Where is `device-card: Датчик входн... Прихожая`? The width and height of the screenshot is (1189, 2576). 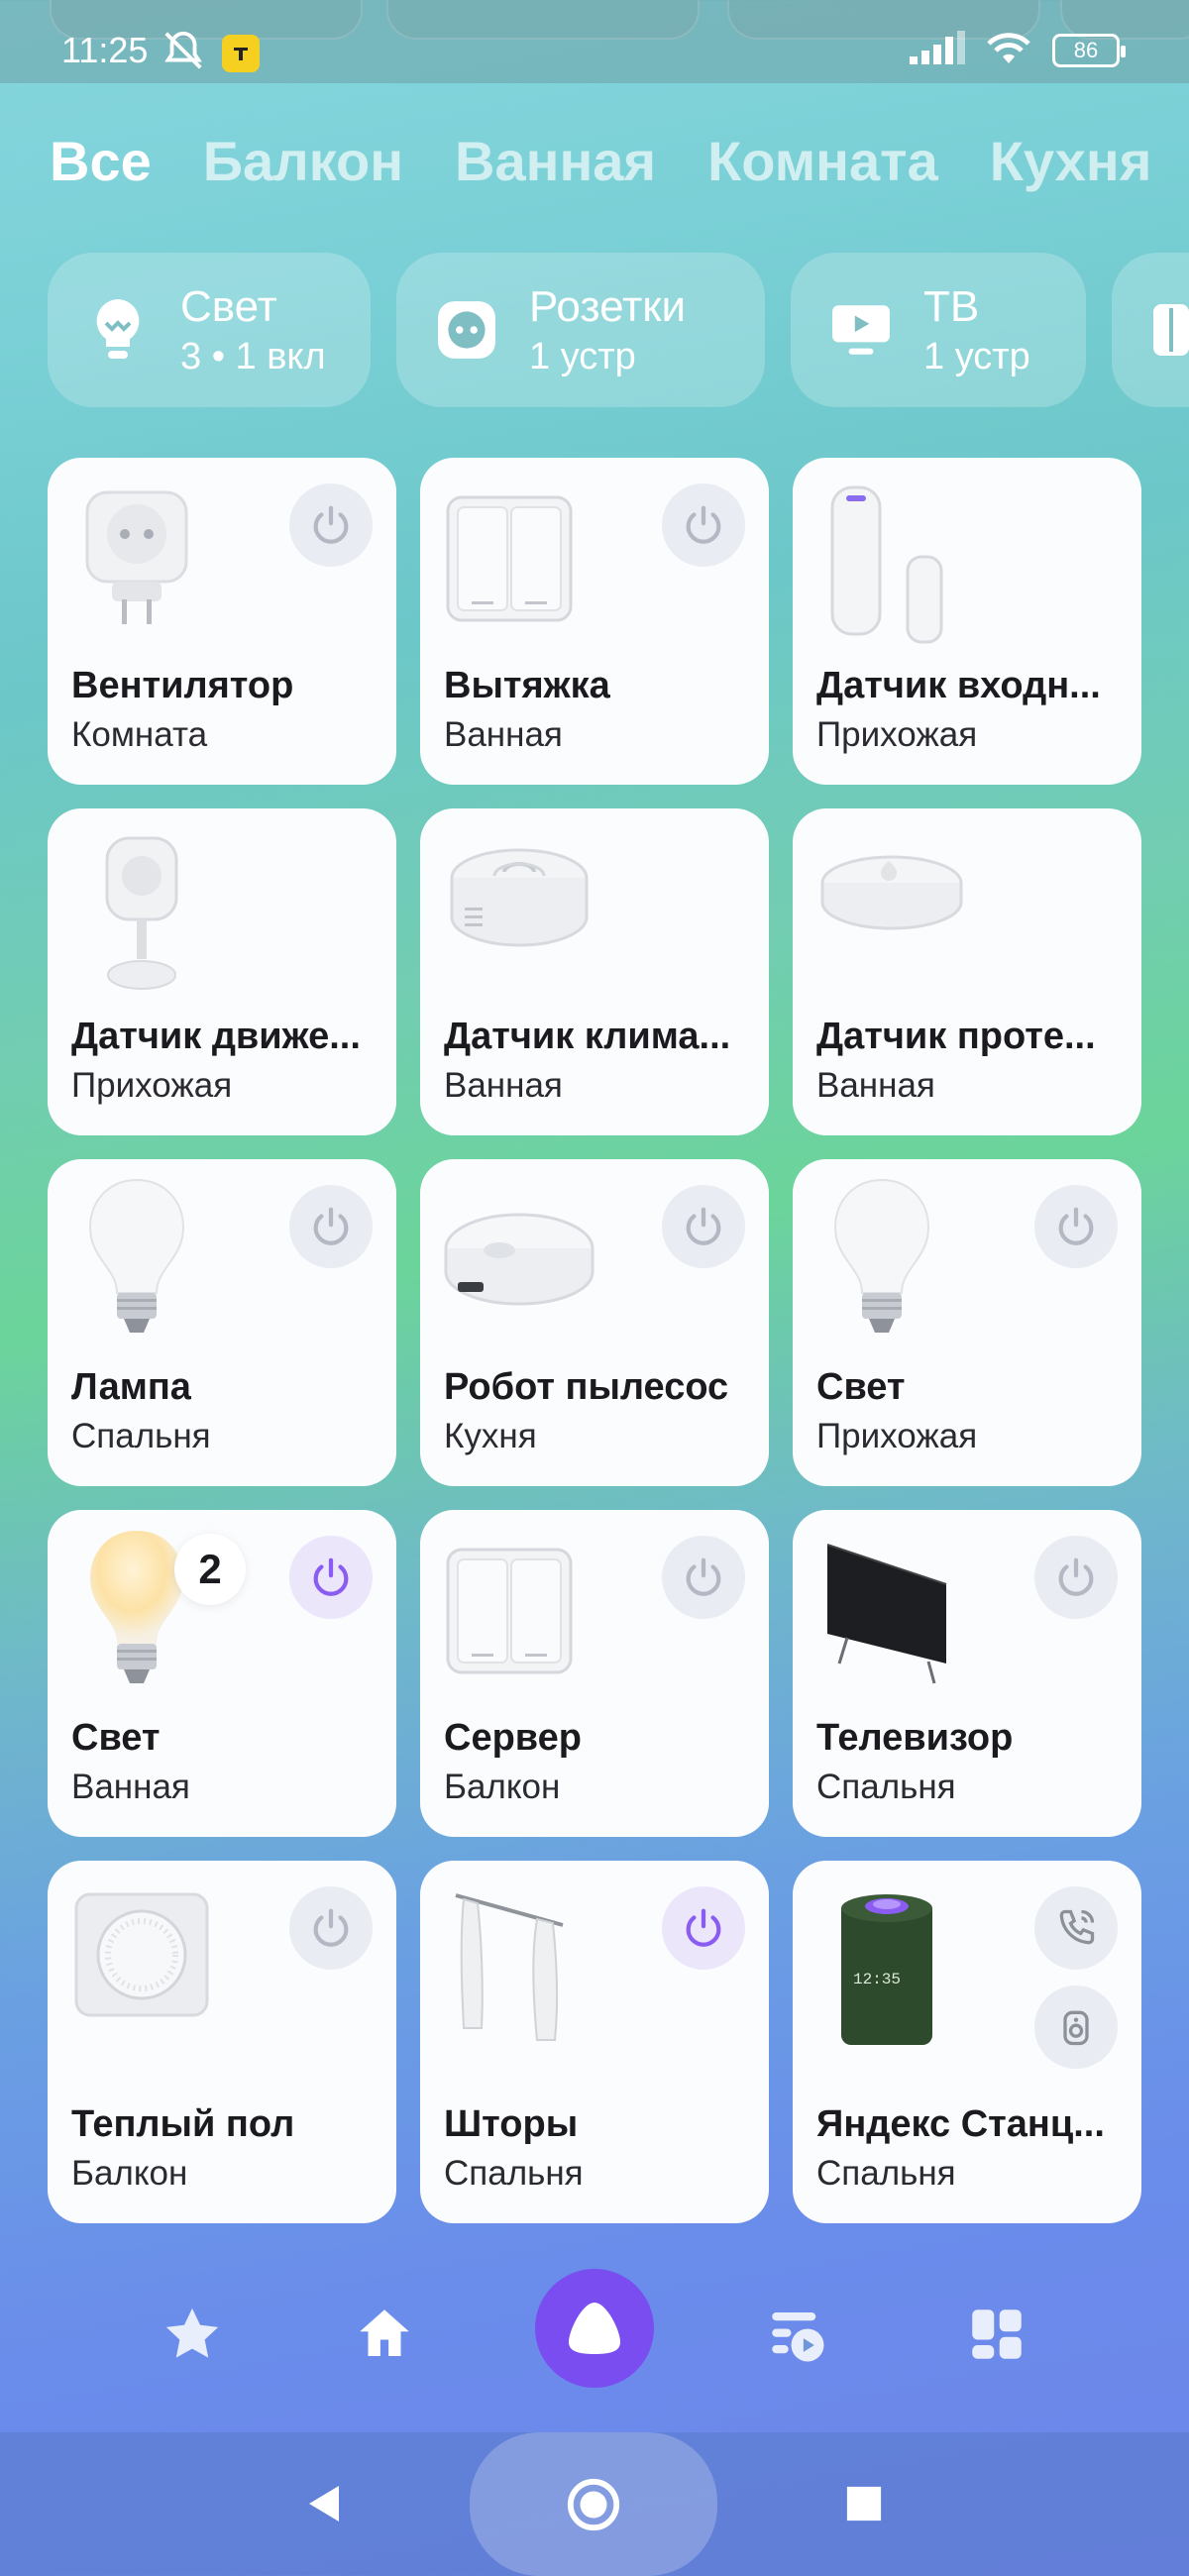 device-card: Датчик входн... Прихожая is located at coordinates (967, 621).